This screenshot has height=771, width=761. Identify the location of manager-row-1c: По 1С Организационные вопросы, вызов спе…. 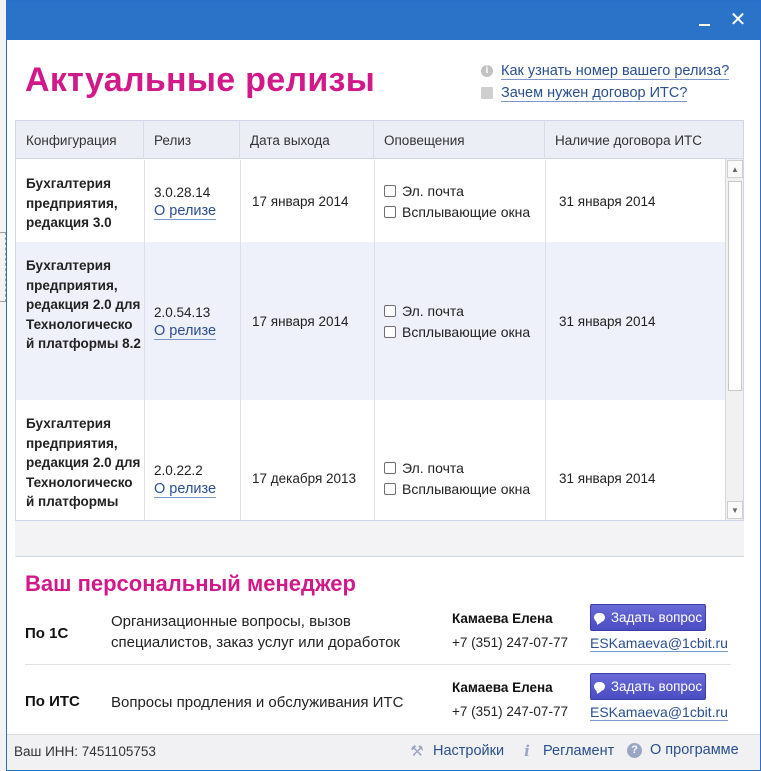
(378, 632).